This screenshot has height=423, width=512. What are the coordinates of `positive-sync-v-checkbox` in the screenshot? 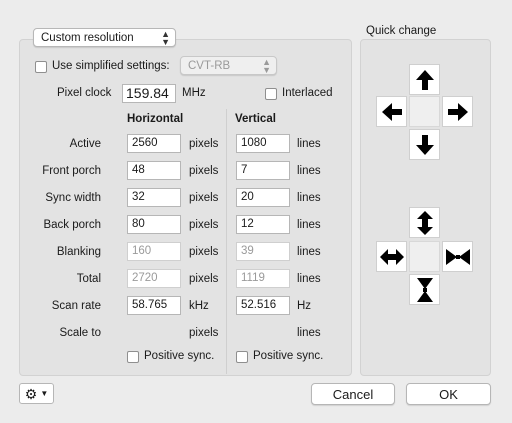 It's located at (242, 357).